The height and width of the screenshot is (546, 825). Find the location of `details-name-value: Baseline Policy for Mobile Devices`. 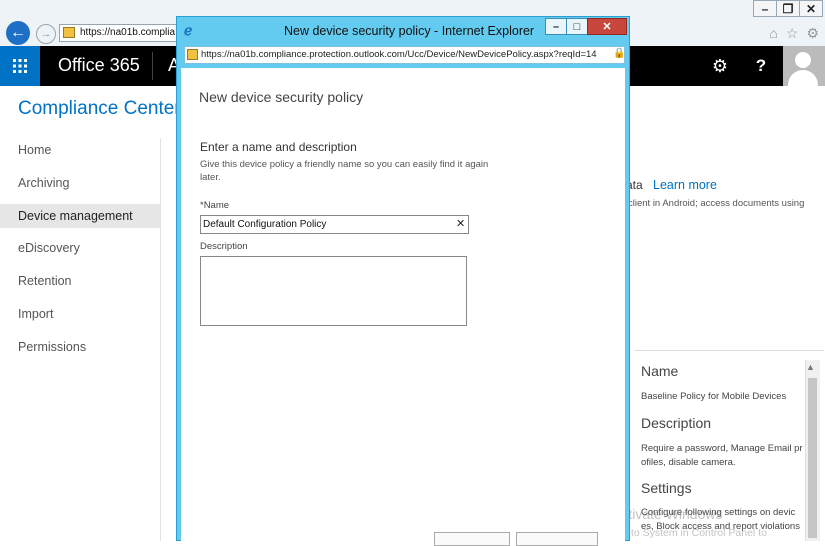

details-name-value: Baseline Policy for Mobile Devices is located at coordinates (714, 396).